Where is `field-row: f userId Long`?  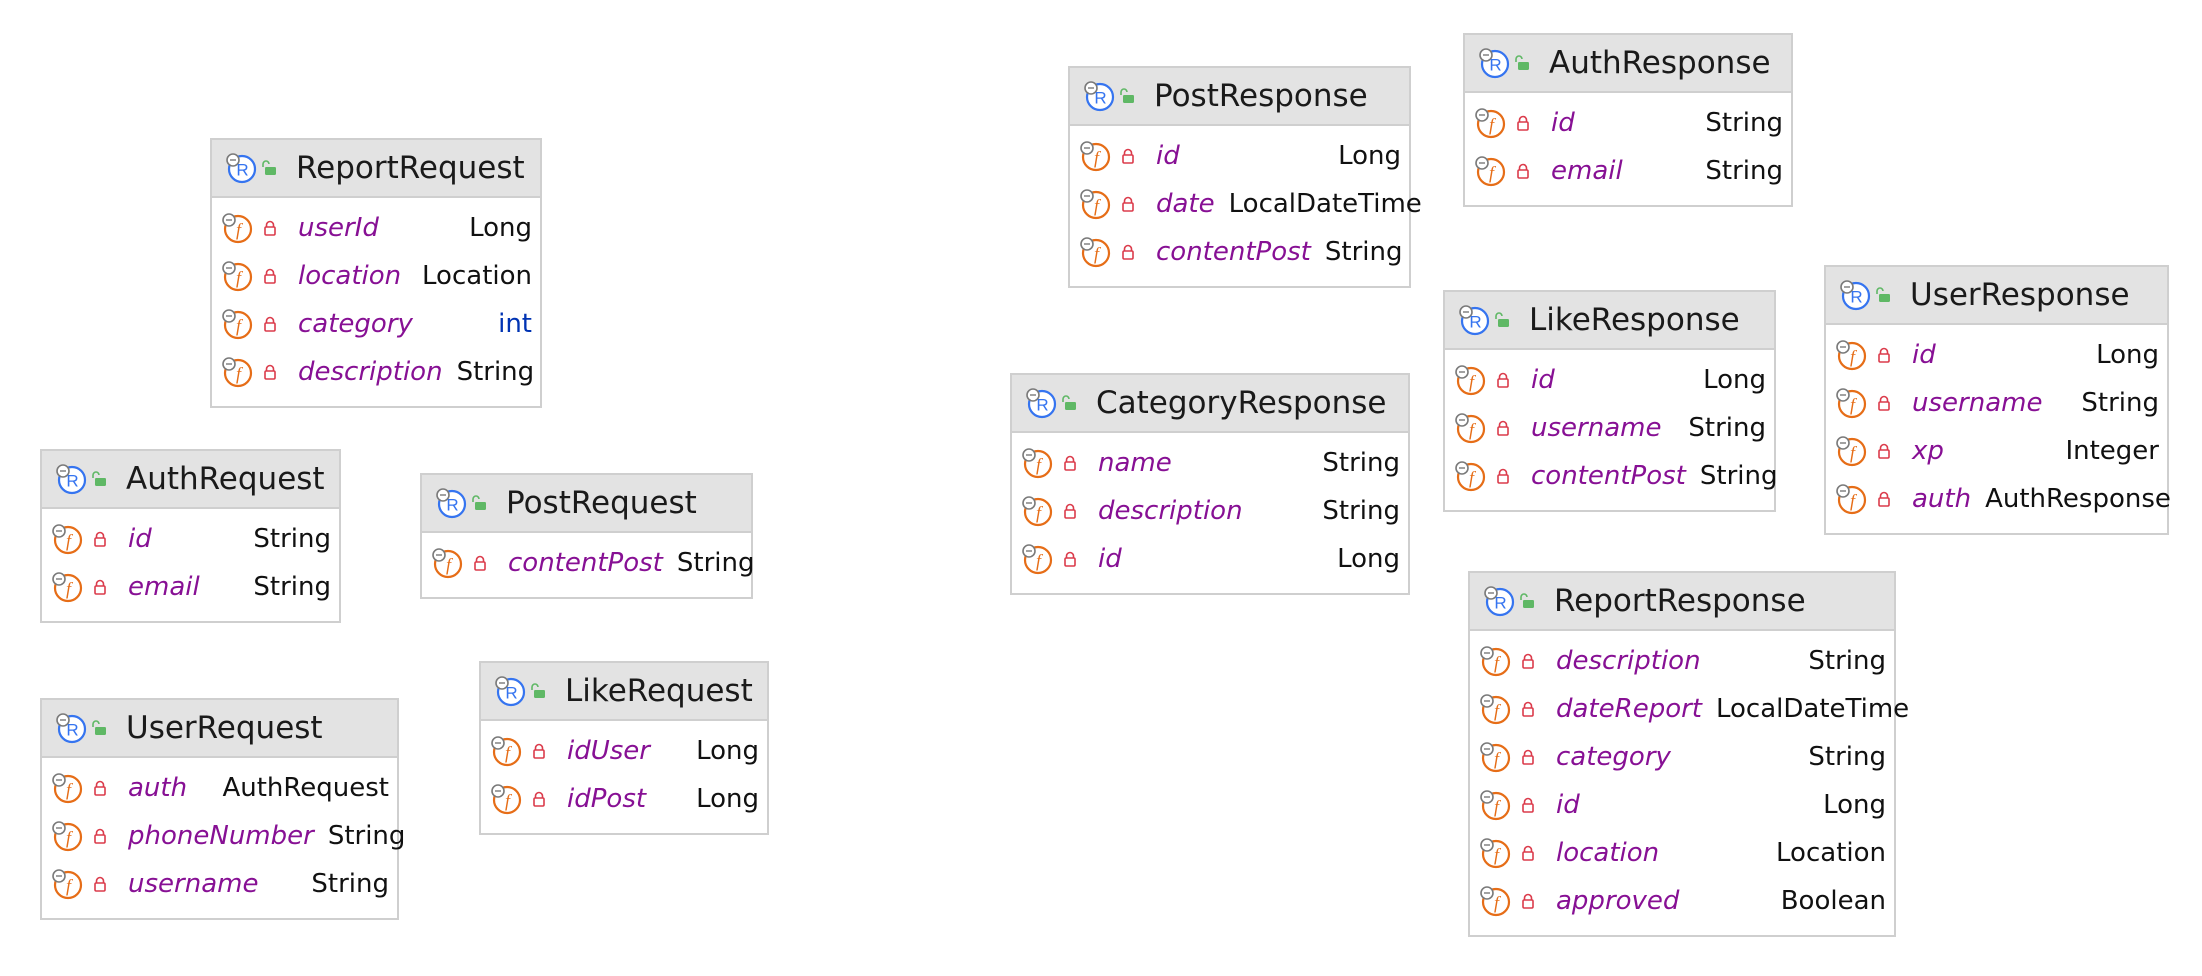 field-row: f userId Long is located at coordinates (376, 228).